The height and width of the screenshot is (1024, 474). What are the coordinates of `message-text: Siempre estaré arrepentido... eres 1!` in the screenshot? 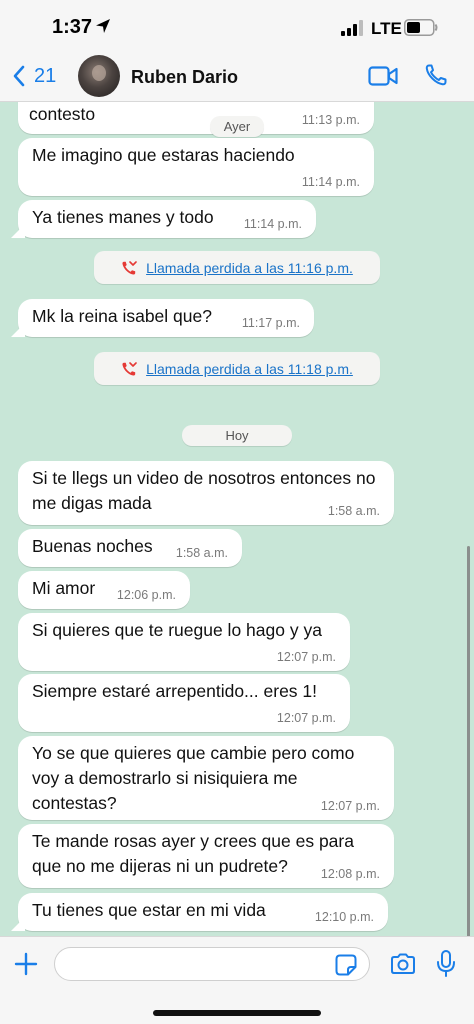 It's located at (175, 691).